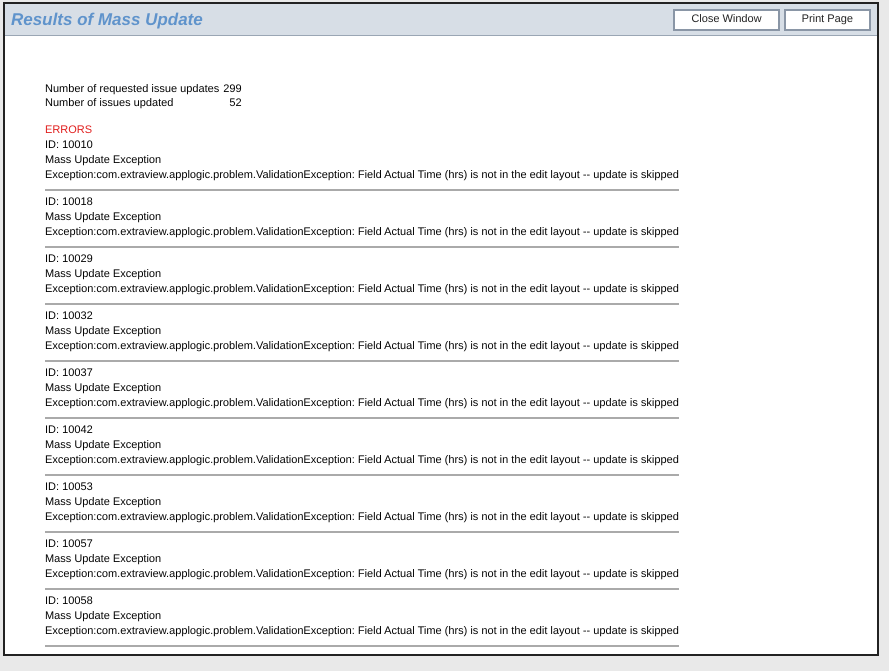 Image resolution: width=889 pixels, height=671 pixels. I want to click on error-id: ID: 10053, so click(69, 487).